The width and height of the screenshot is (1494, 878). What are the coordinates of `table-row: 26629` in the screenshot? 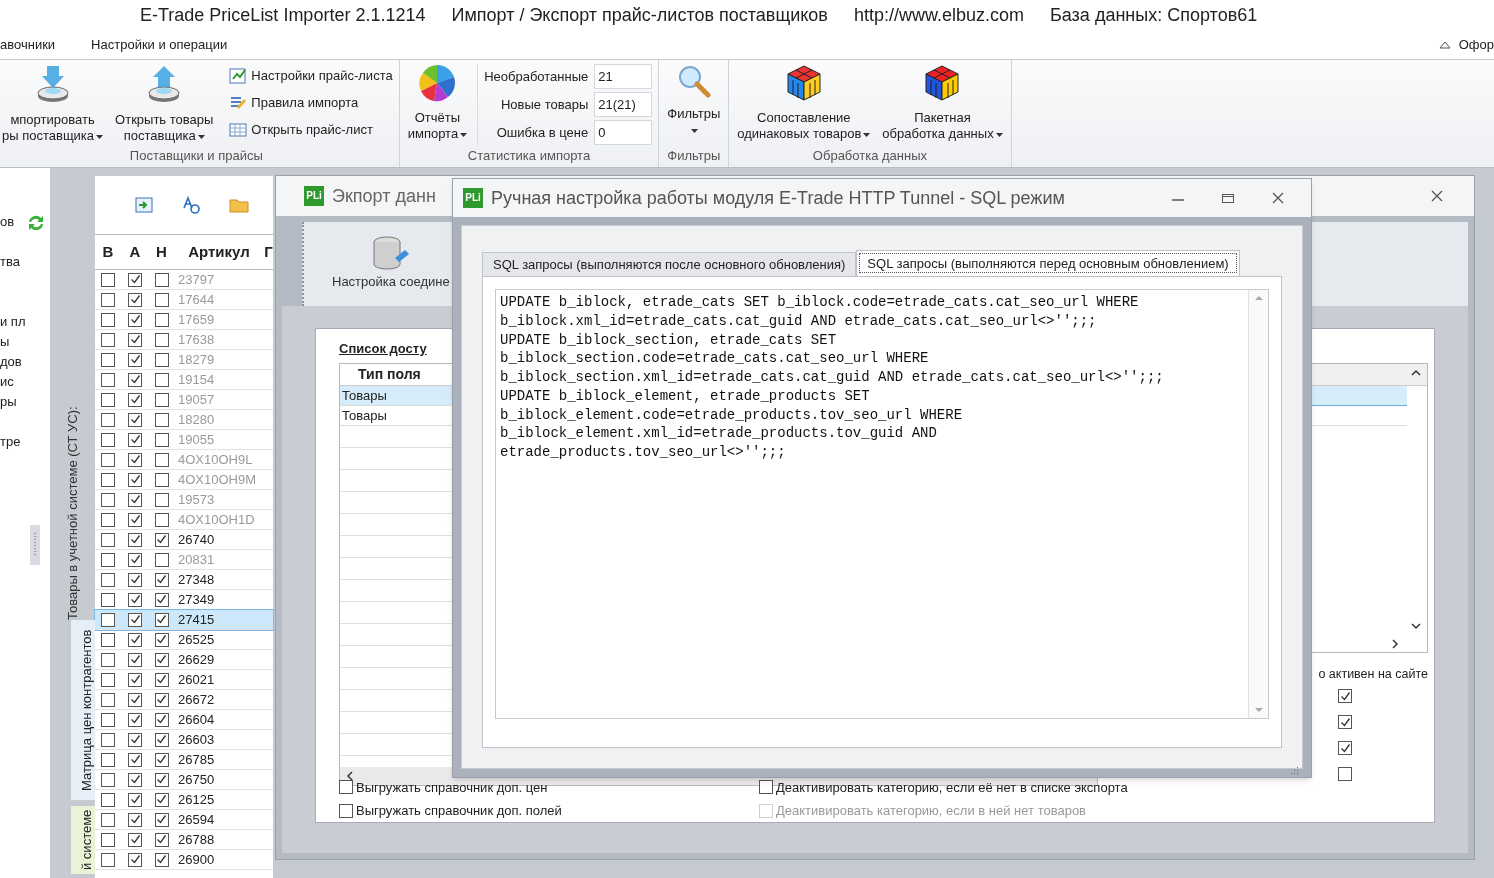 It's located at (184, 660).